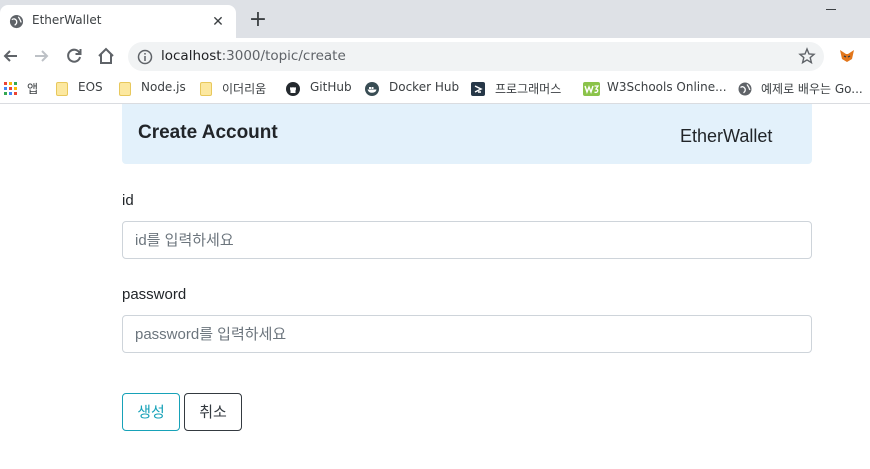 The width and height of the screenshot is (870, 469). What do you see at coordinates (293, 89) in the screenshot?
I see `github-icon` at bounding box center [293, 89].